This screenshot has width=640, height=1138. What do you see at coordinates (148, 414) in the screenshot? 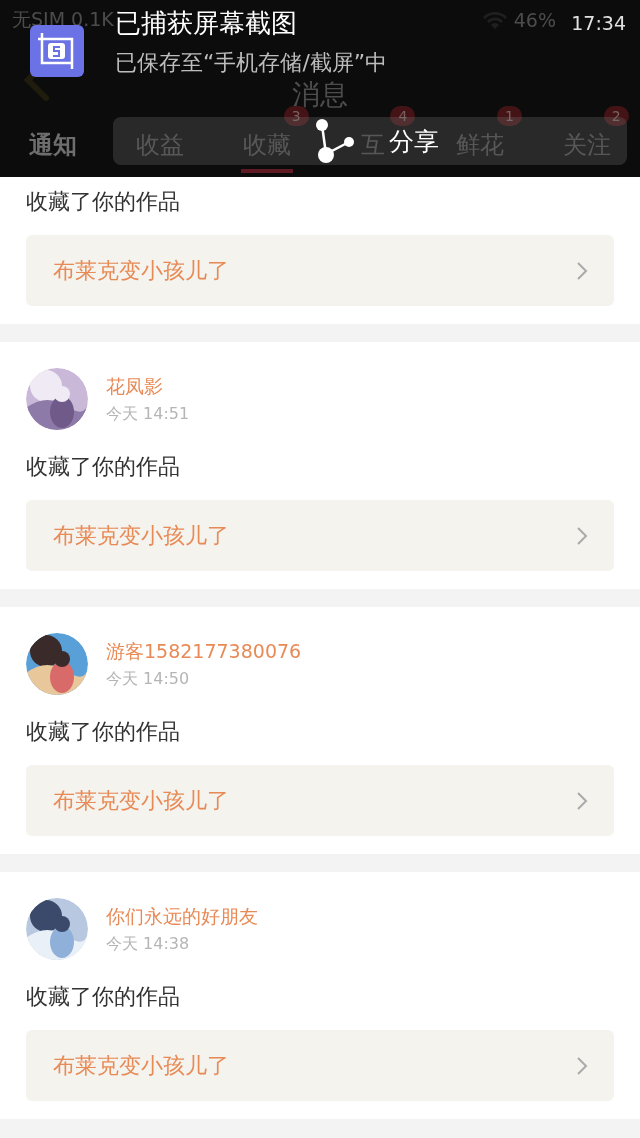
I see `timestamp: 今天 14:51` at bounding box center [148, 414].